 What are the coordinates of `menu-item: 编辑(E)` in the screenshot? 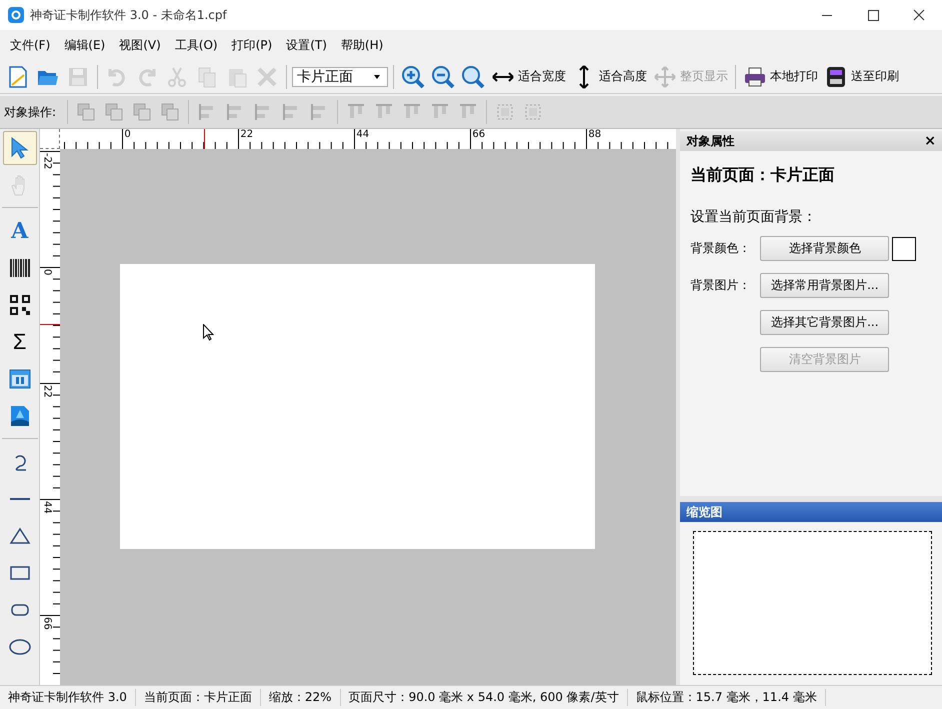 It's located at (85, 45).